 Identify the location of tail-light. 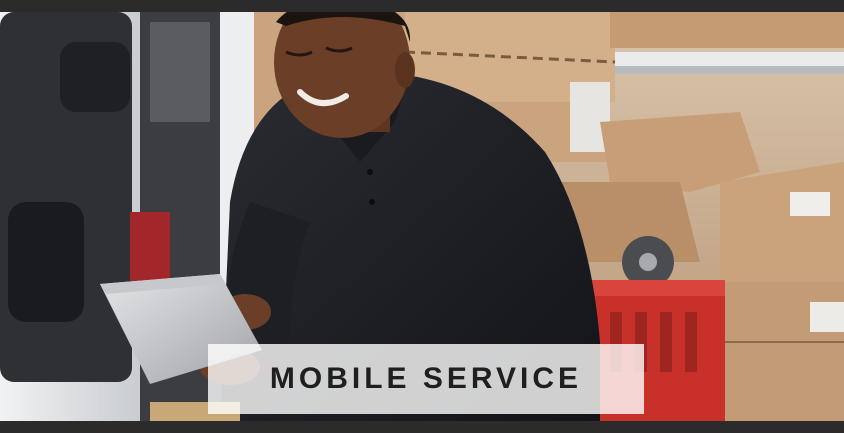
(150, 247).